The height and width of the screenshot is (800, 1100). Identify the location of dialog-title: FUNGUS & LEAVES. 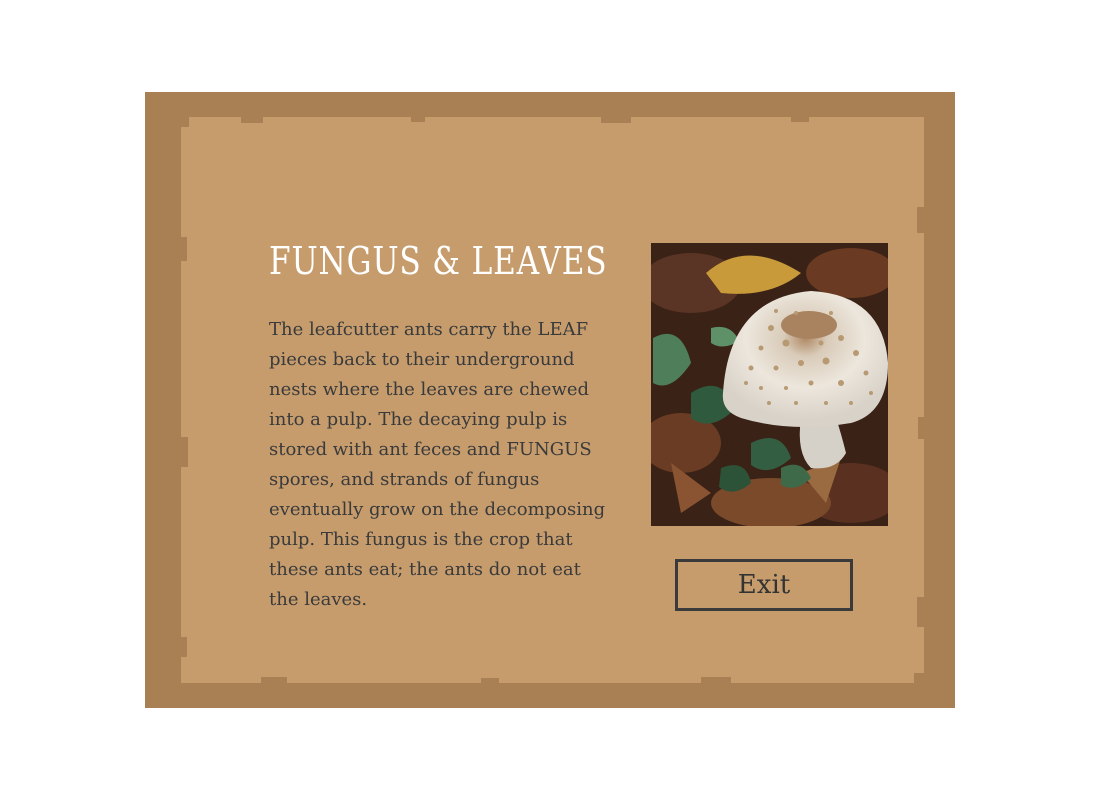
(438, 261).